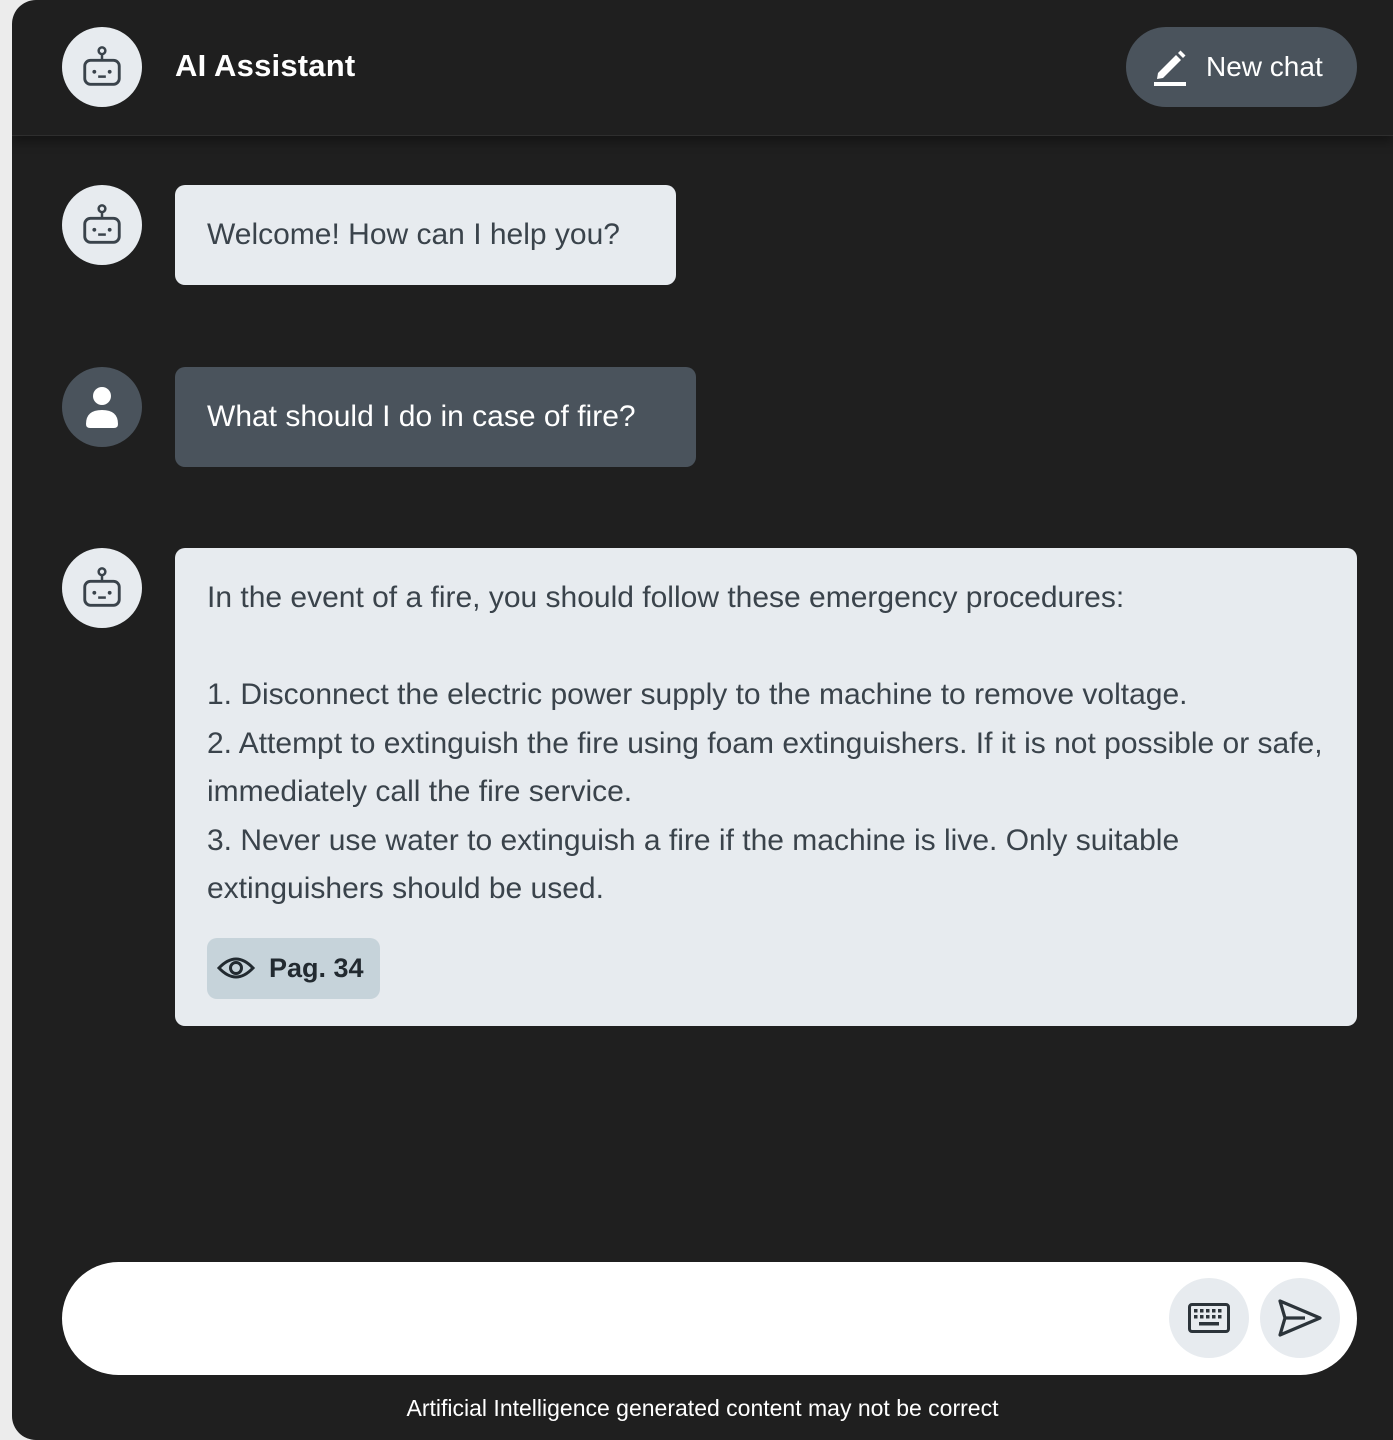 The height and width of the screenshot is (1440, 1393). I want to click on source-page-label: Pag. 34, so click(316, 967).